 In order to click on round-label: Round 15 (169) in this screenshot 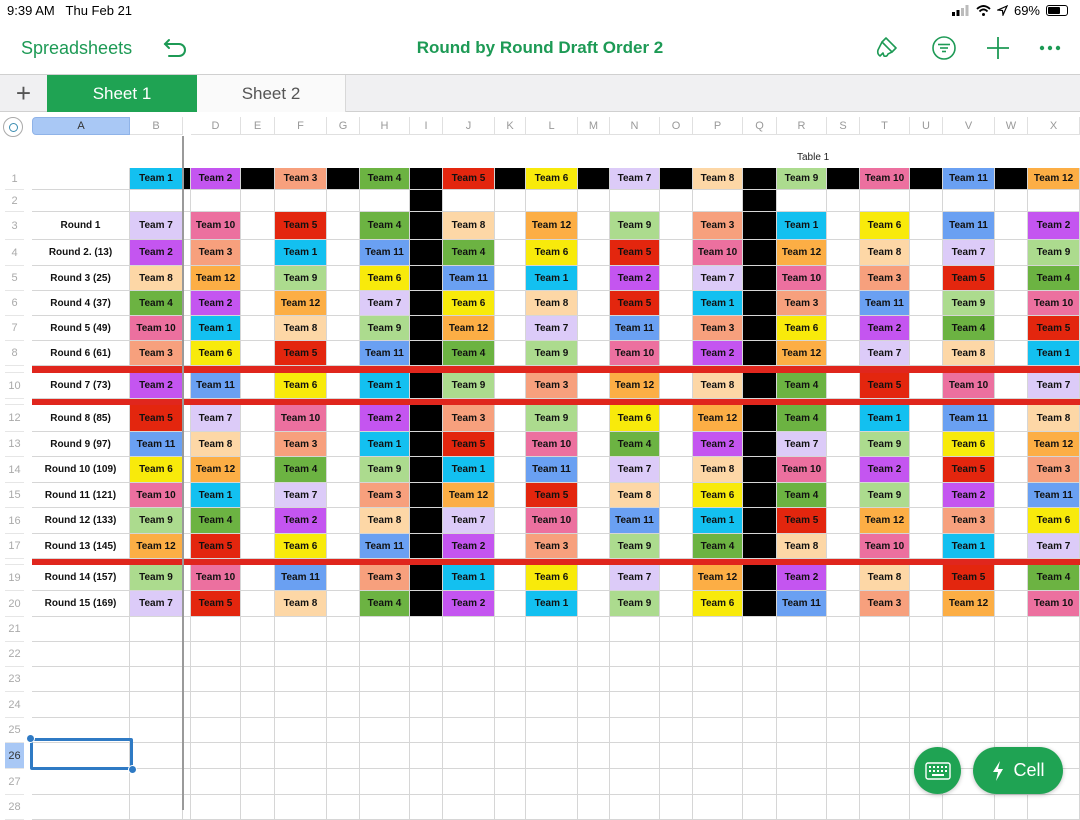, I will do `click(81, 604)`.